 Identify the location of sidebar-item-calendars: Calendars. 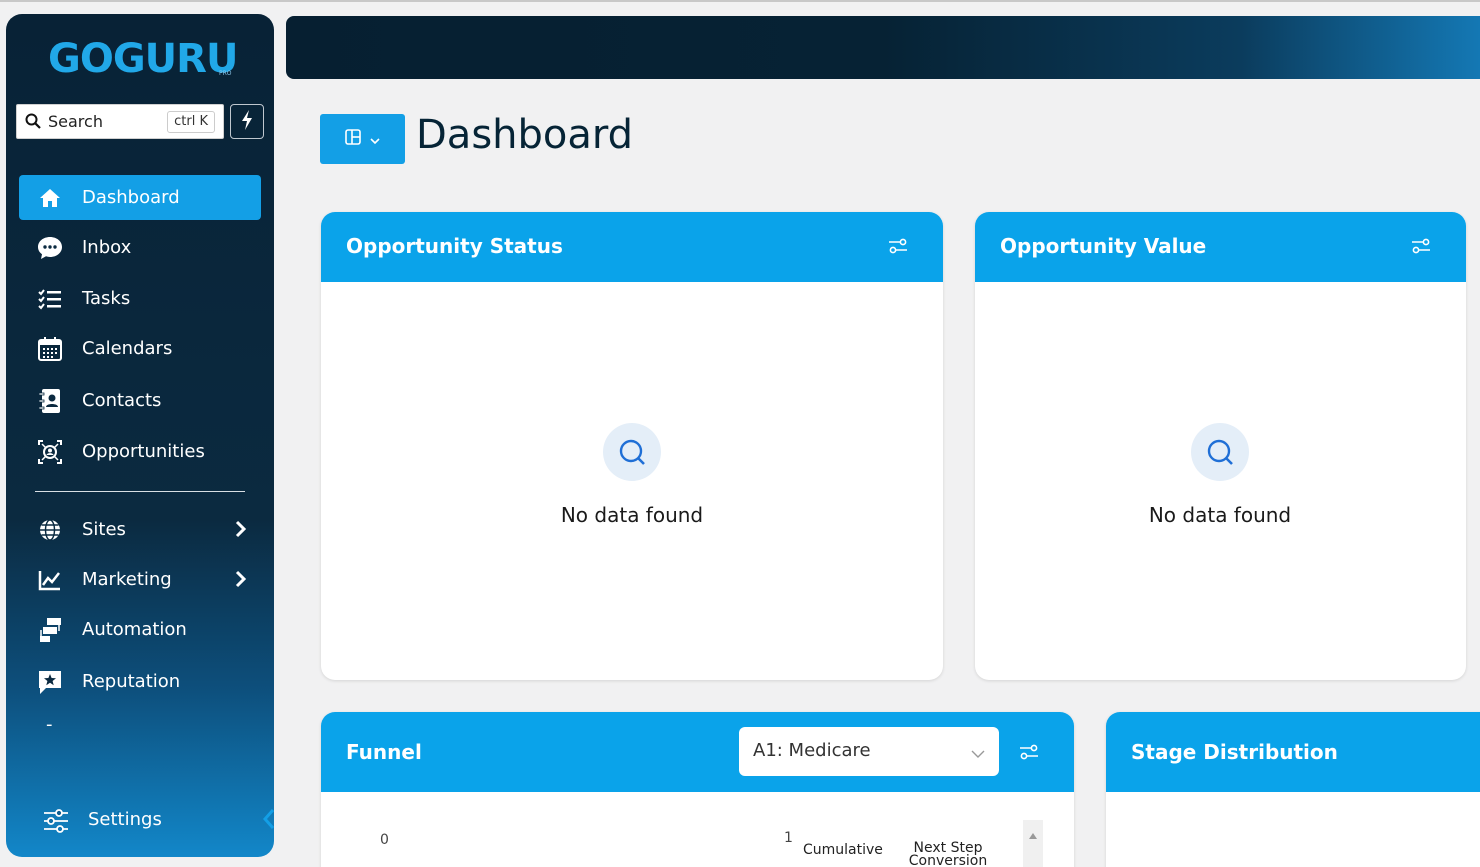
(140, 348).